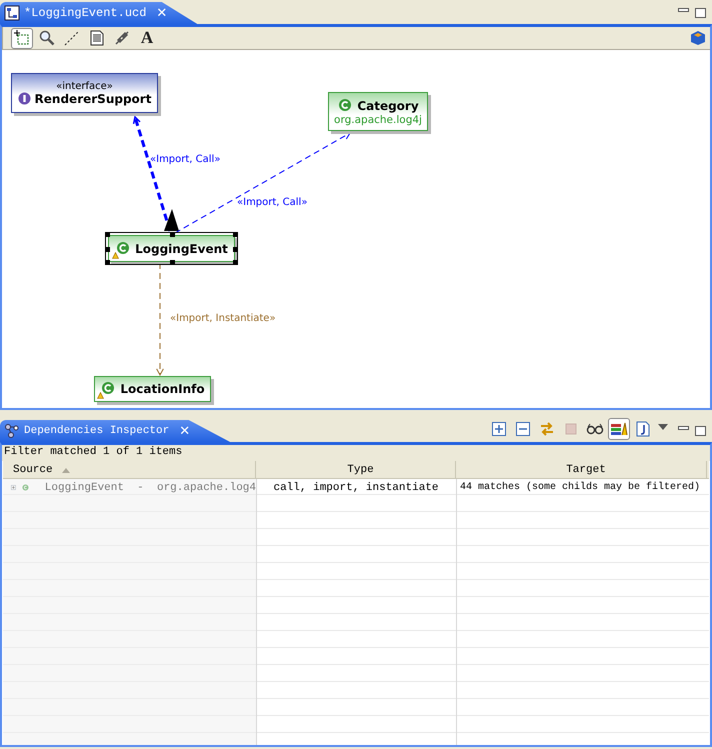 The image size is (712, 749). What do you see at coordinates (523, 429) in the screenshot?
I see `collapse-all-icon` at bounding box center [523, 429].